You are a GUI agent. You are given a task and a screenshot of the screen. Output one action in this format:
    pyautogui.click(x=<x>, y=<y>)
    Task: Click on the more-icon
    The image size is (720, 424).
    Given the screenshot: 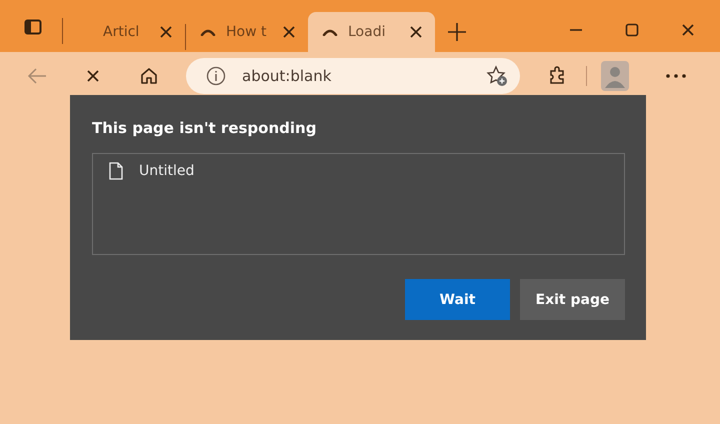 What is the action you would take?
    pyautogui.click(x=676, y=76)
    